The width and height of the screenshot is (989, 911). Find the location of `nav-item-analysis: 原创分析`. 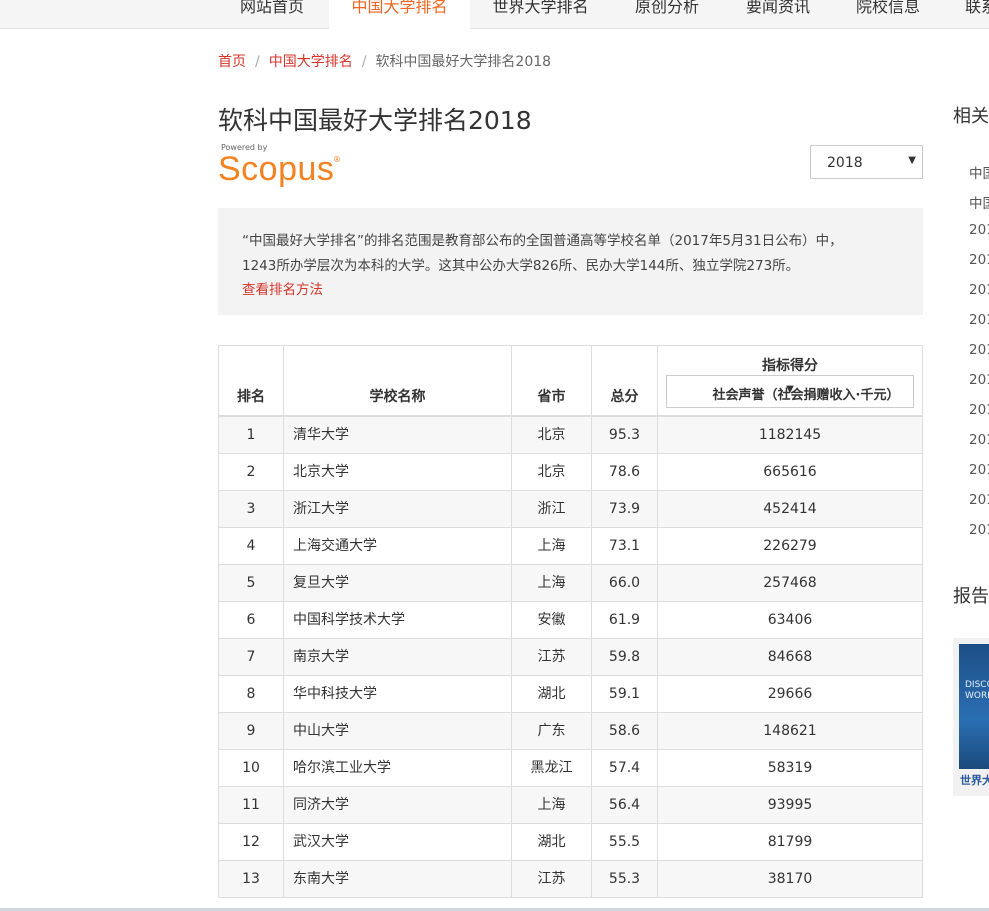

nav-item-analysis: 原创分析 is located at coordinates (667, 14).